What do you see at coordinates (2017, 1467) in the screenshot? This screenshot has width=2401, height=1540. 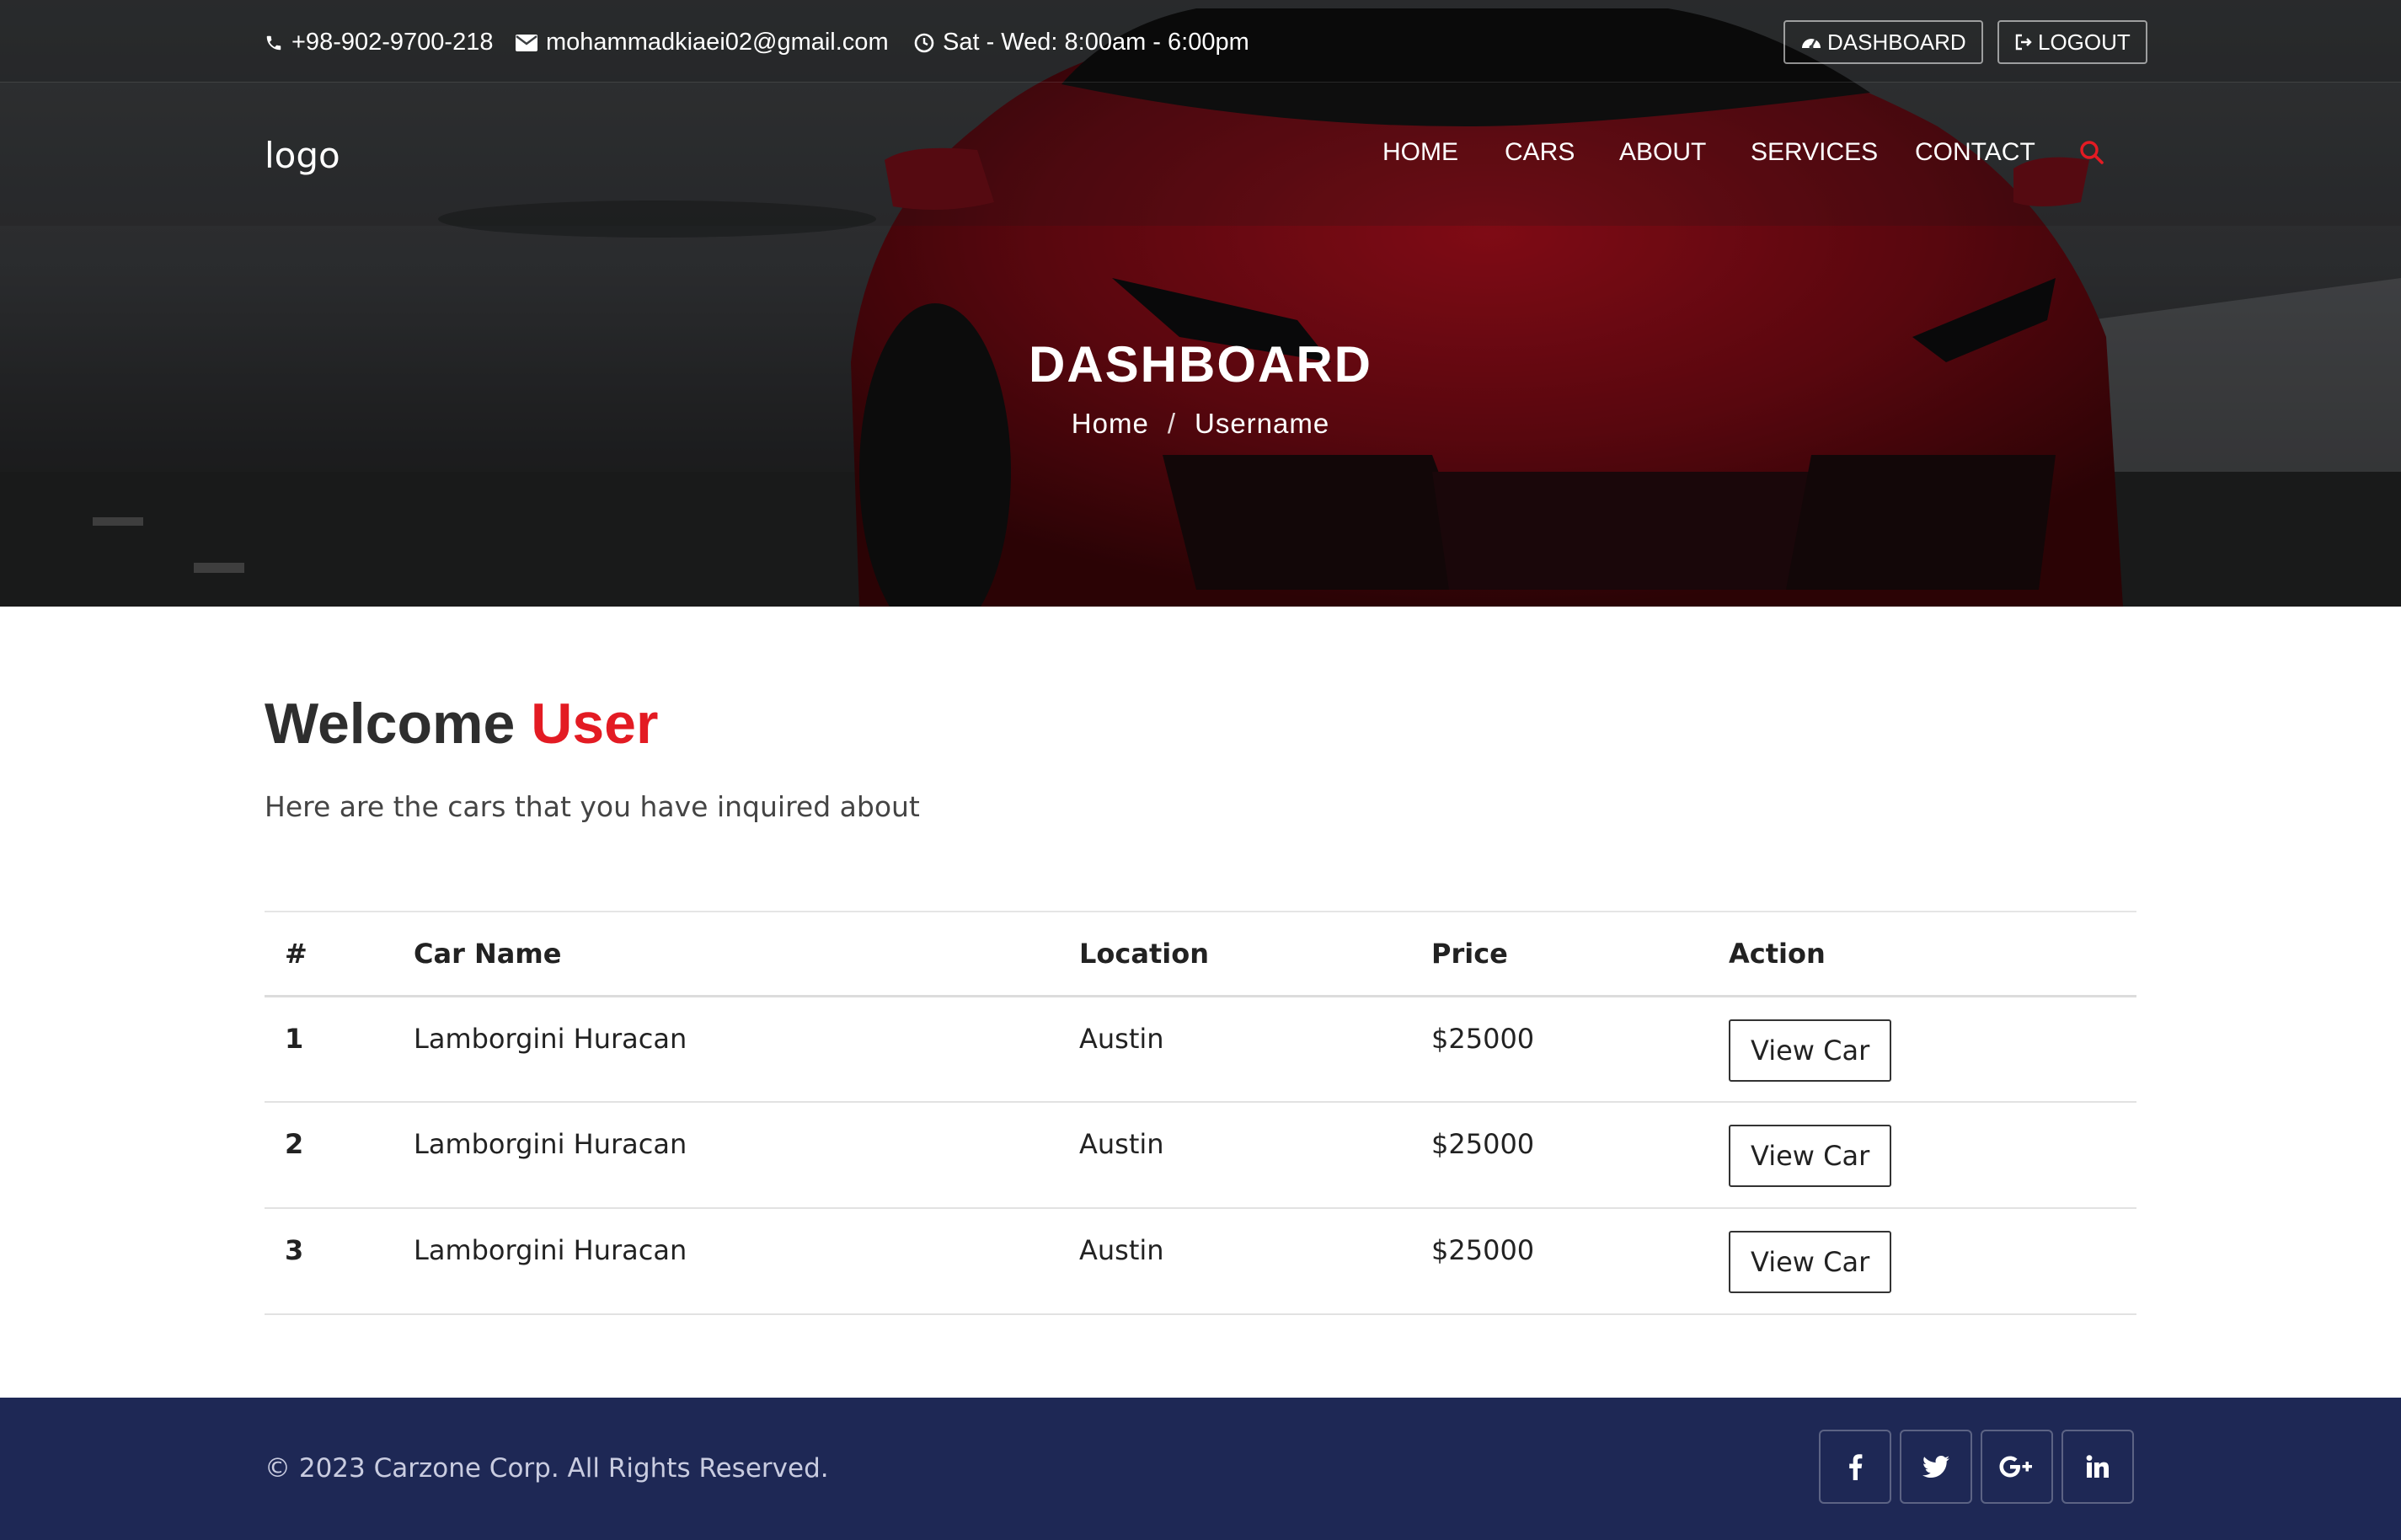 I see `google-plus-icon` at bounding box center [2017, 1467].